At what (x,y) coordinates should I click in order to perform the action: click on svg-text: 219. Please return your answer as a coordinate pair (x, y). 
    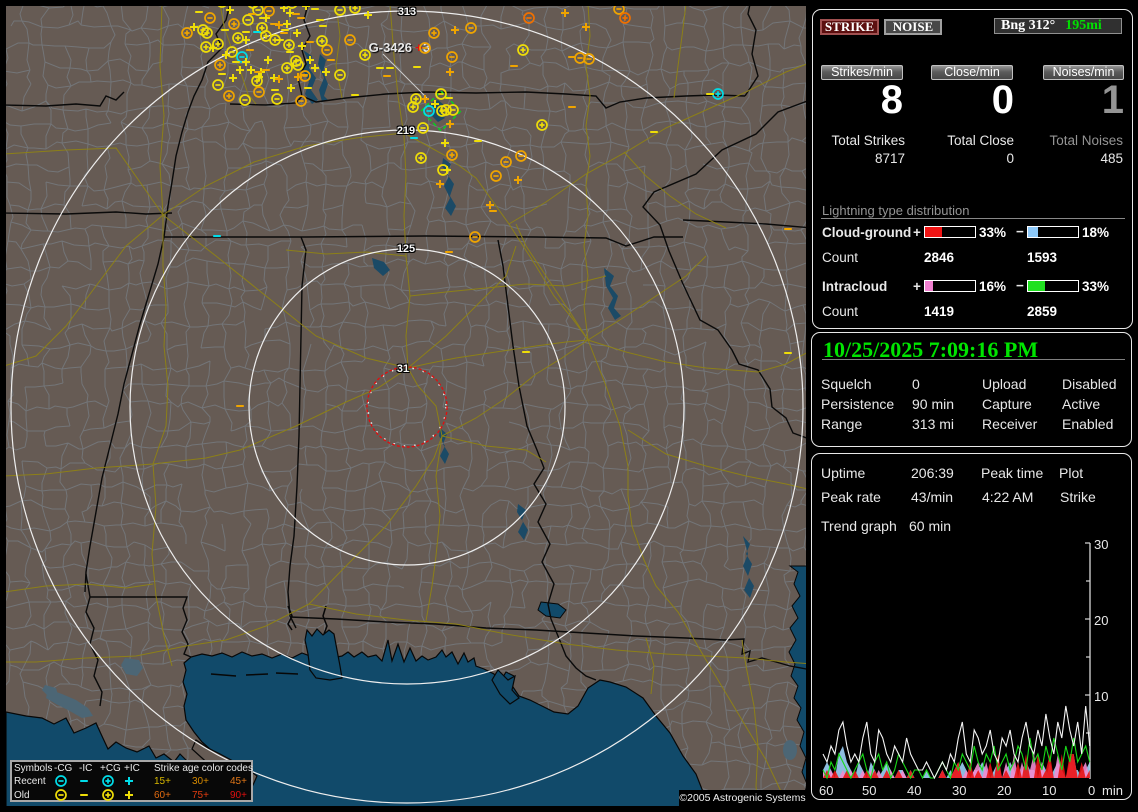
    Looking at the image, I should click on (406, 131).